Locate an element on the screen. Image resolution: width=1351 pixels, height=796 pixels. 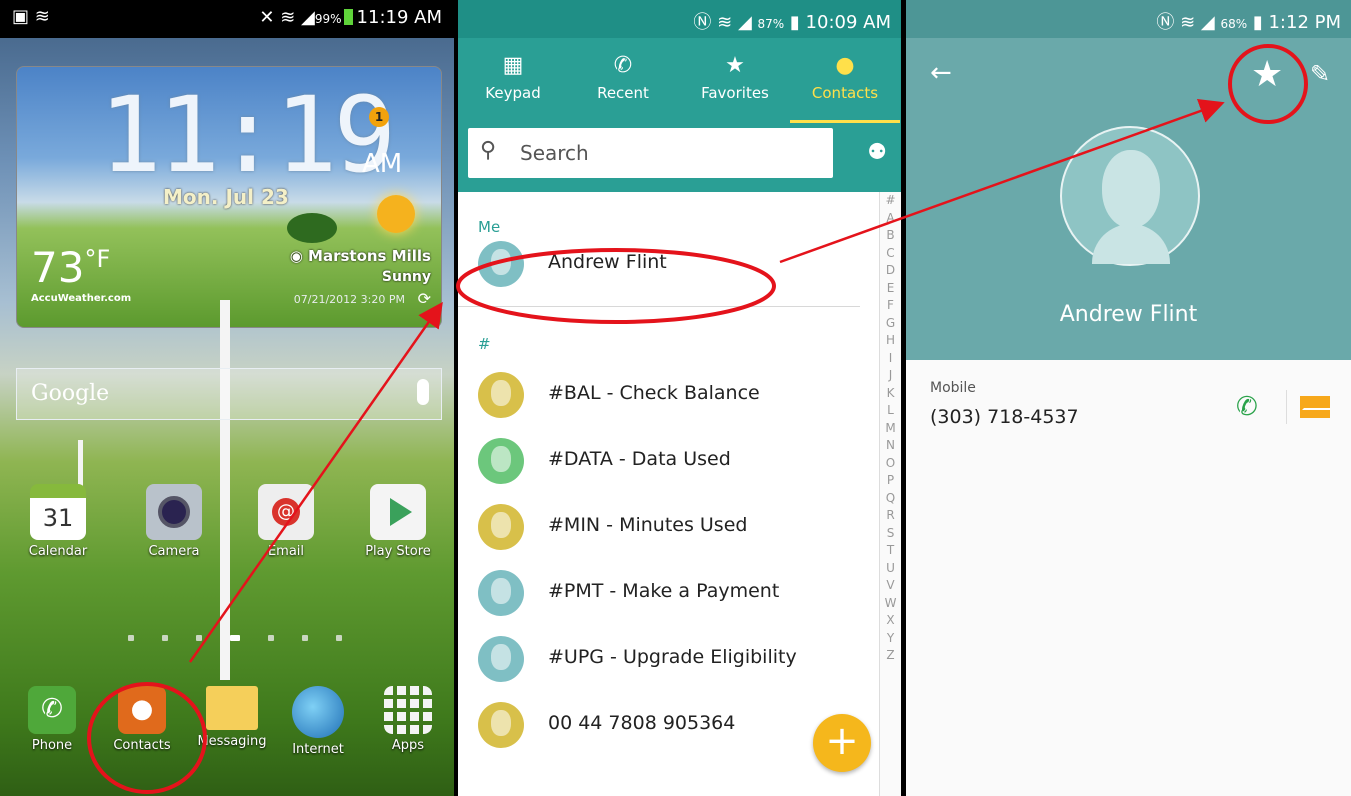
app-camera: Camera is located at coordinates (174, 521).